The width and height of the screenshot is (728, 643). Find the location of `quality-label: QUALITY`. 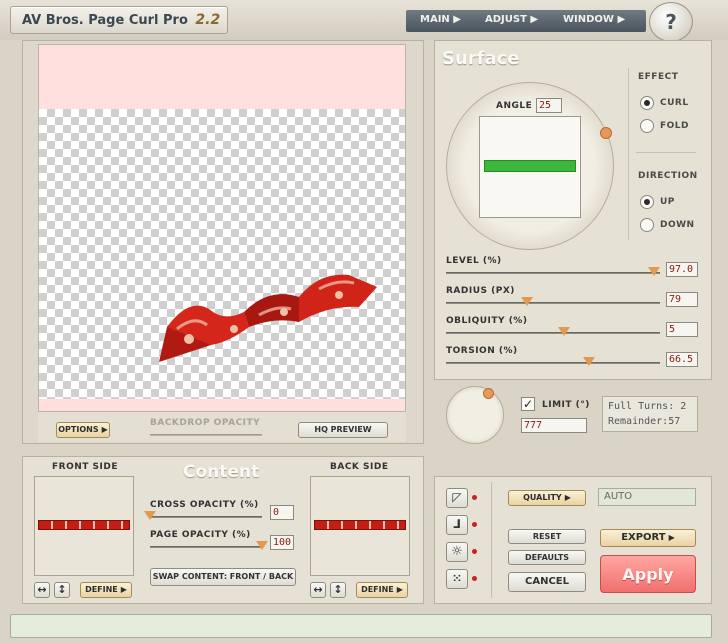

quality-label: QUALITY is located at coordinates (542, 497).